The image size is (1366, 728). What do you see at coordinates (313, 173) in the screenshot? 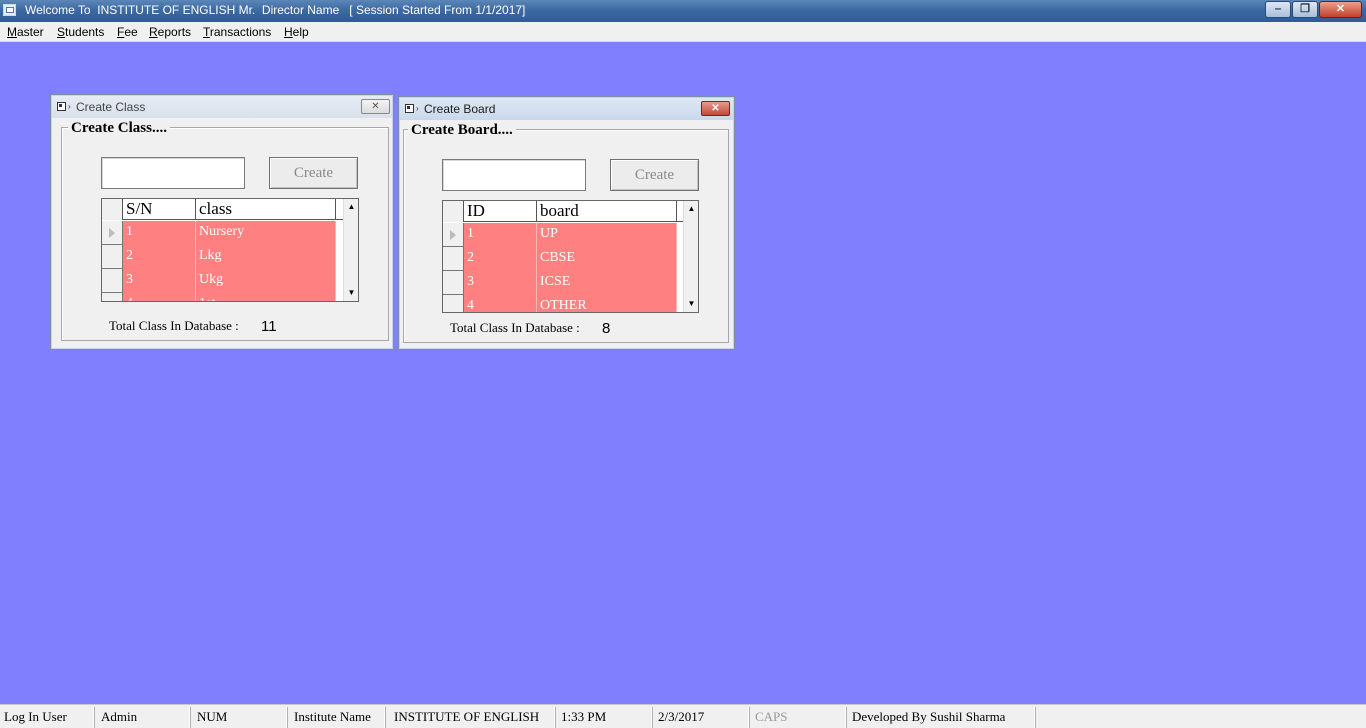
I see `create-class-button: Create` at bounding box center [313, 173].